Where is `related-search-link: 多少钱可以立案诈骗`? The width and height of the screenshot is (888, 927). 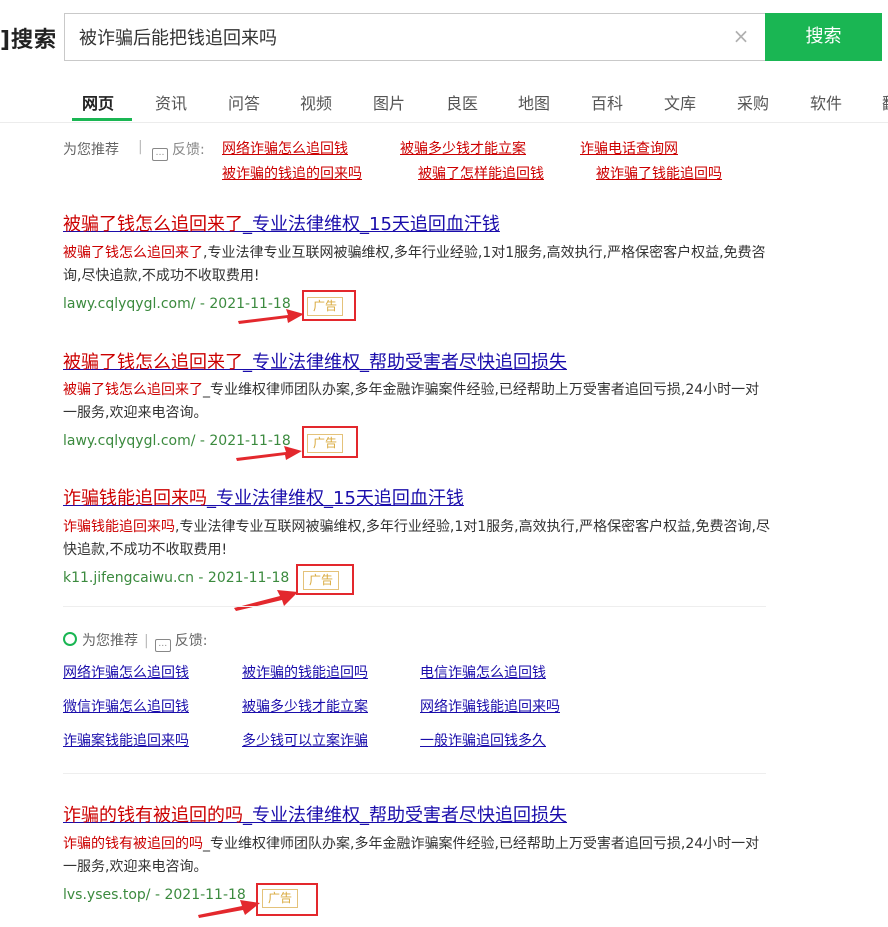
related-search-link: 多少钱可以立案诈骗 is located at coordinates (305, 740).